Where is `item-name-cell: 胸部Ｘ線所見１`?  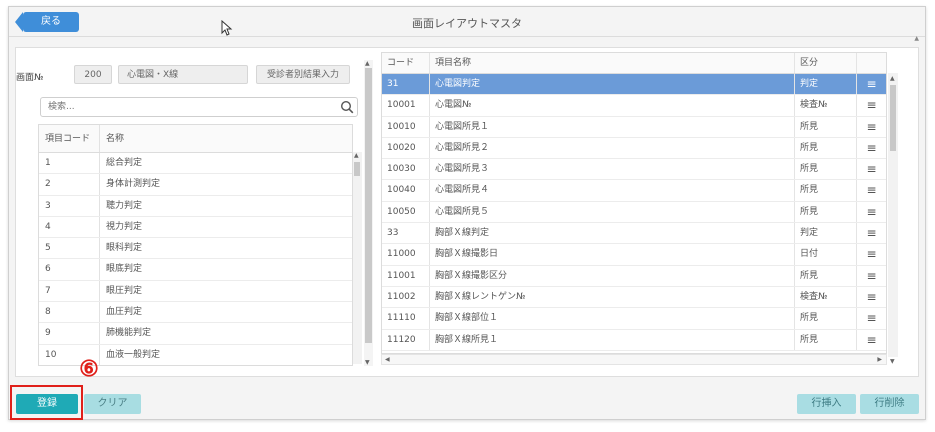
item-name-cell: 胸部Ｘ線所見１ is located at coordinates (612, 339).